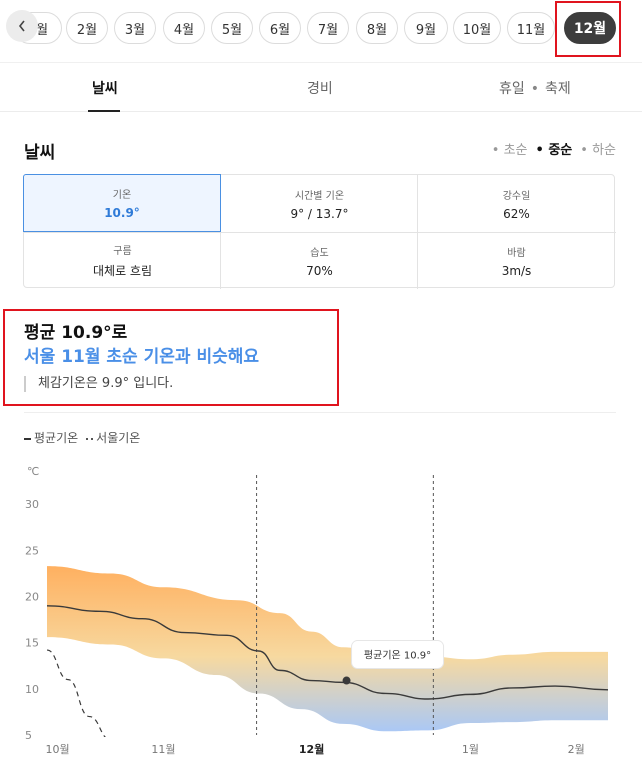  What do you see at coordinates (477, 28) in the screenshot?
I see `month-chip: 10월` at bounding box center [477, 28].